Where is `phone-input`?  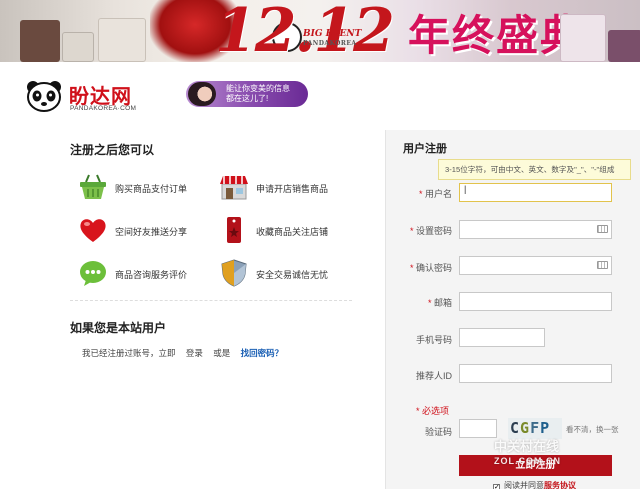
phone-input is located at coordinates (502, 337).